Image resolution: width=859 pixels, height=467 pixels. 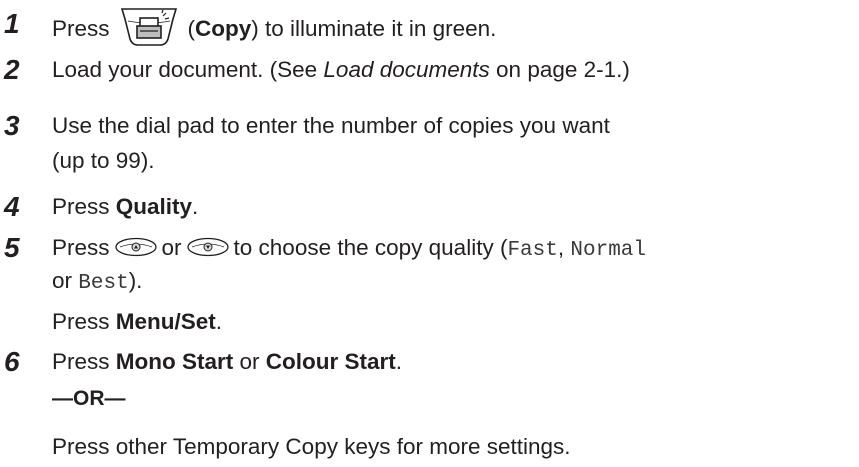 What do you see at coordinates (12, 361) in the screenshot?
I see `step-number: 6` at bounding box center [12, 361].